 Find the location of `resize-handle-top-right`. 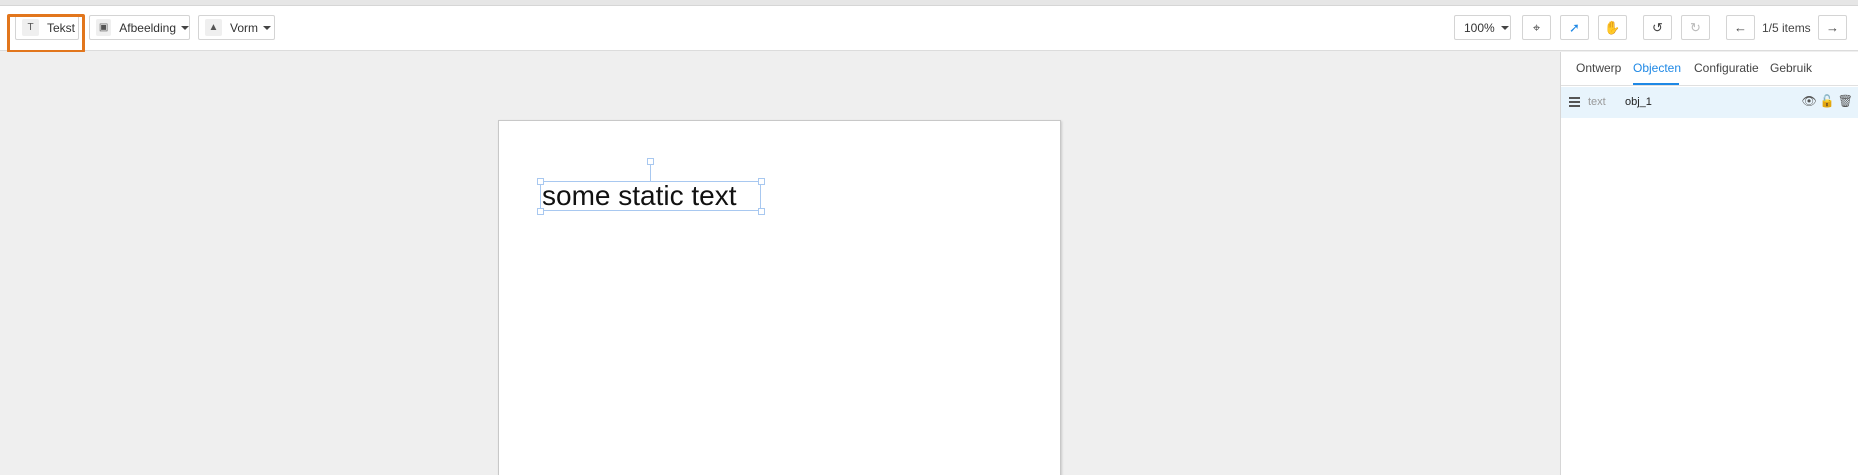

resize-handle-top-right is located at coordinates (761, 181).